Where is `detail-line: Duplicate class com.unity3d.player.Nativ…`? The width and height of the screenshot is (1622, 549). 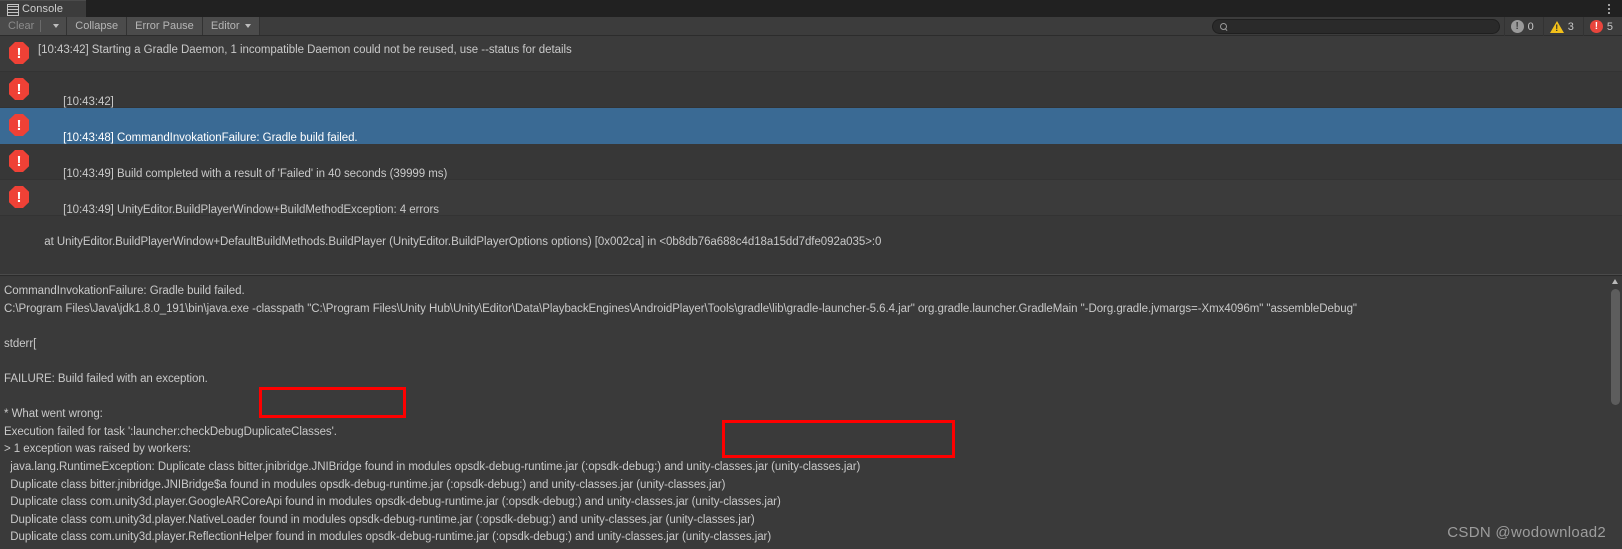 detail-line: Duplicate class com.unity3d.player.Nativ… is located at coordinates (379, 519).